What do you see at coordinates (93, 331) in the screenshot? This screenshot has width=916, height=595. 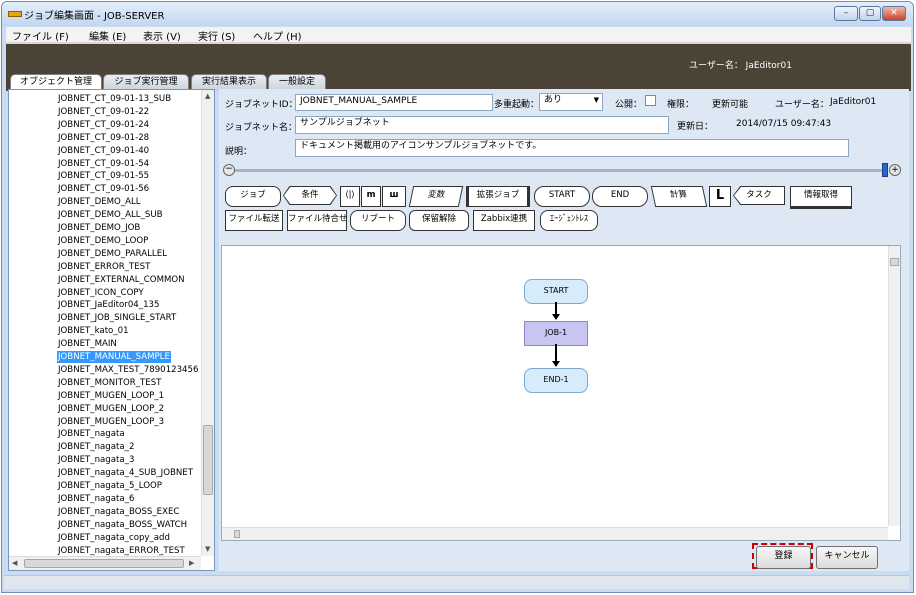 I see `tree-item: JOBNET_kato_01` at bounding box center [93, 331].